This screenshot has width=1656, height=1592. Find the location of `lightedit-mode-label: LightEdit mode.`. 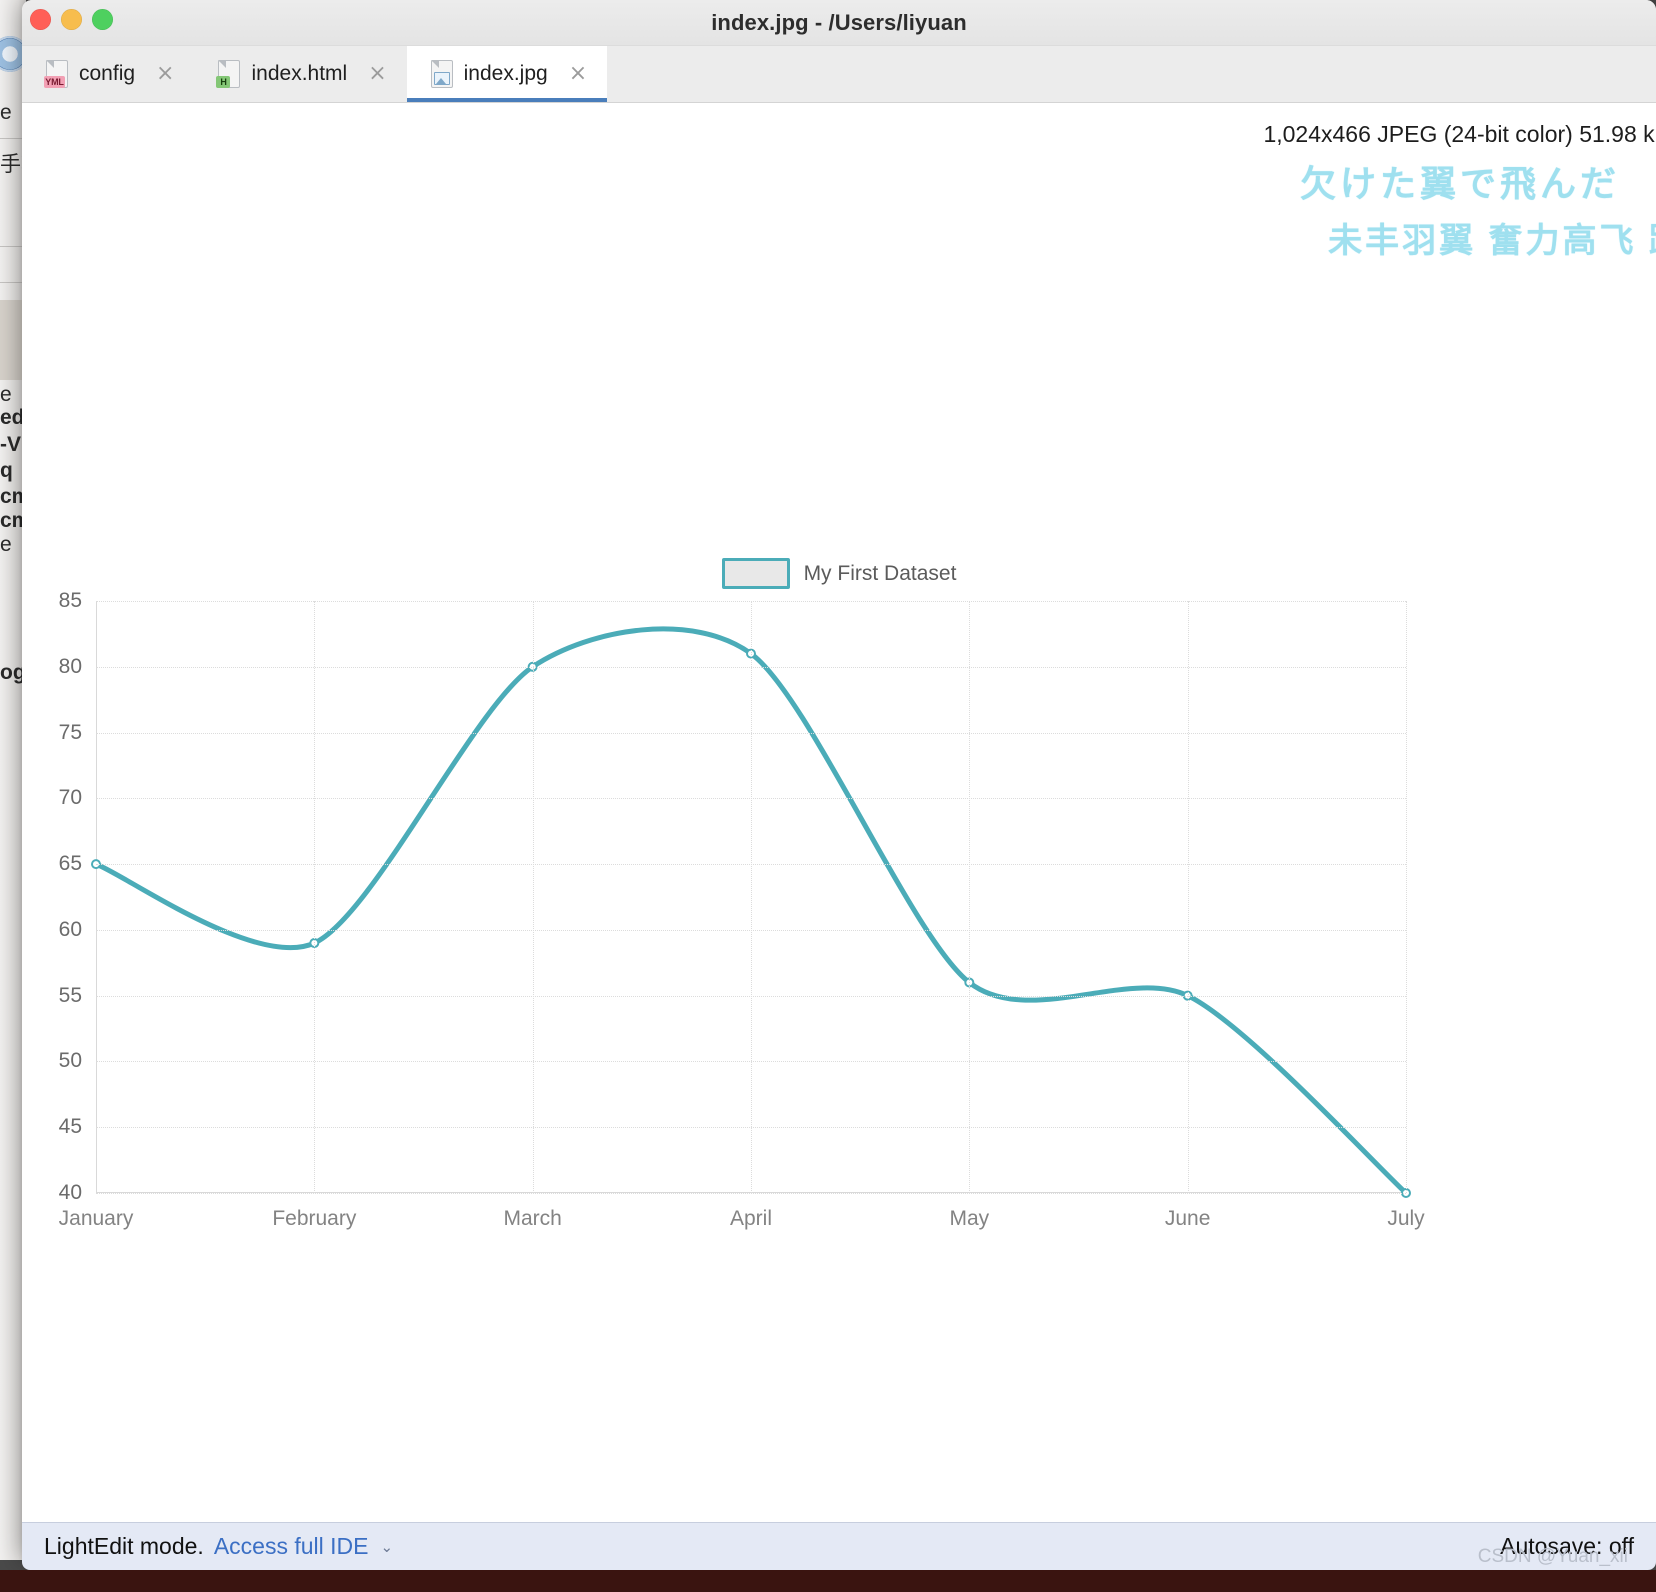

lightedit-mode-label: LightEdit mode. is located at coordinates (124, 1546).